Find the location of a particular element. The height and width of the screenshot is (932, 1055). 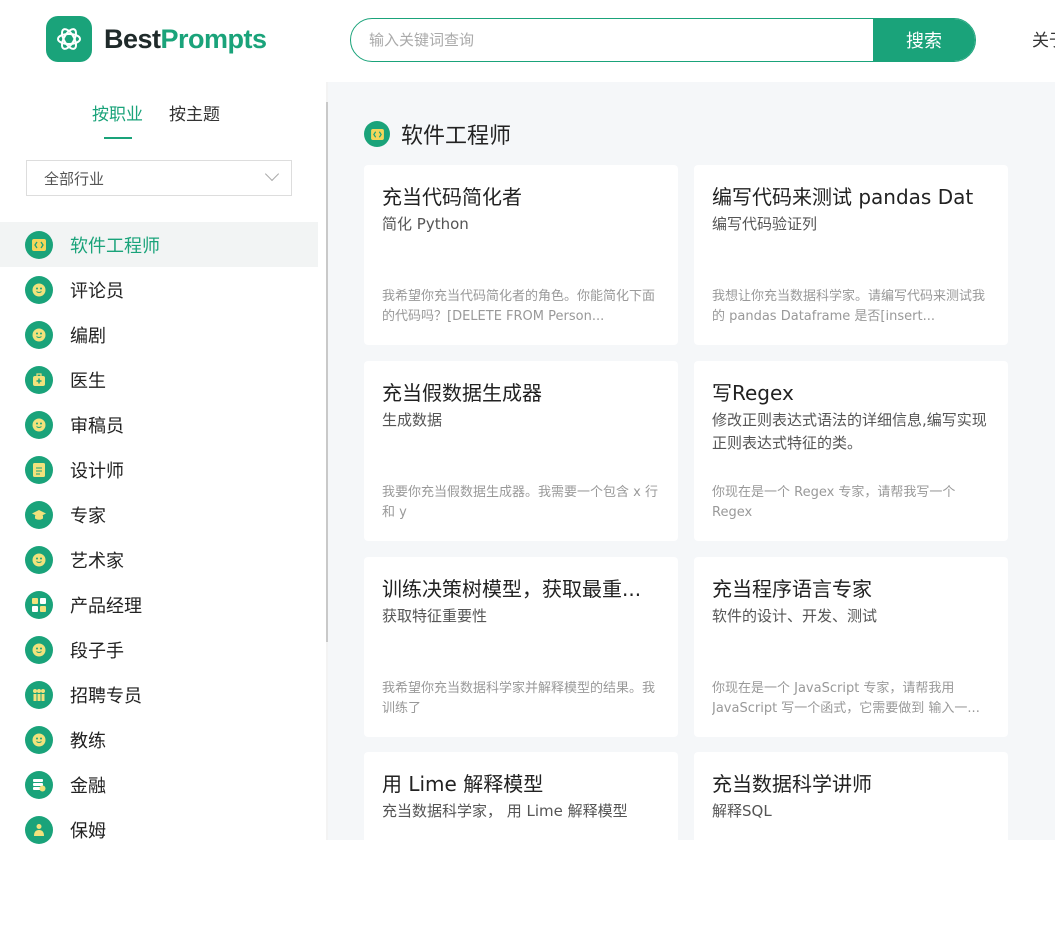

card-title: 用 Lime 解释模型 is located at coordinates (463, 784).